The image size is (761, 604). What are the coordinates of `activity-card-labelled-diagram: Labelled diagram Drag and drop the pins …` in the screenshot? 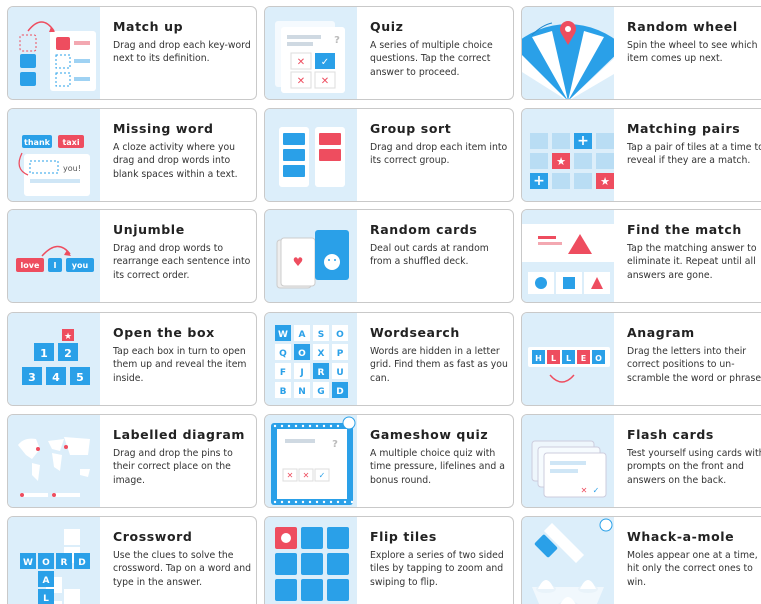 It's located at (132, 461).